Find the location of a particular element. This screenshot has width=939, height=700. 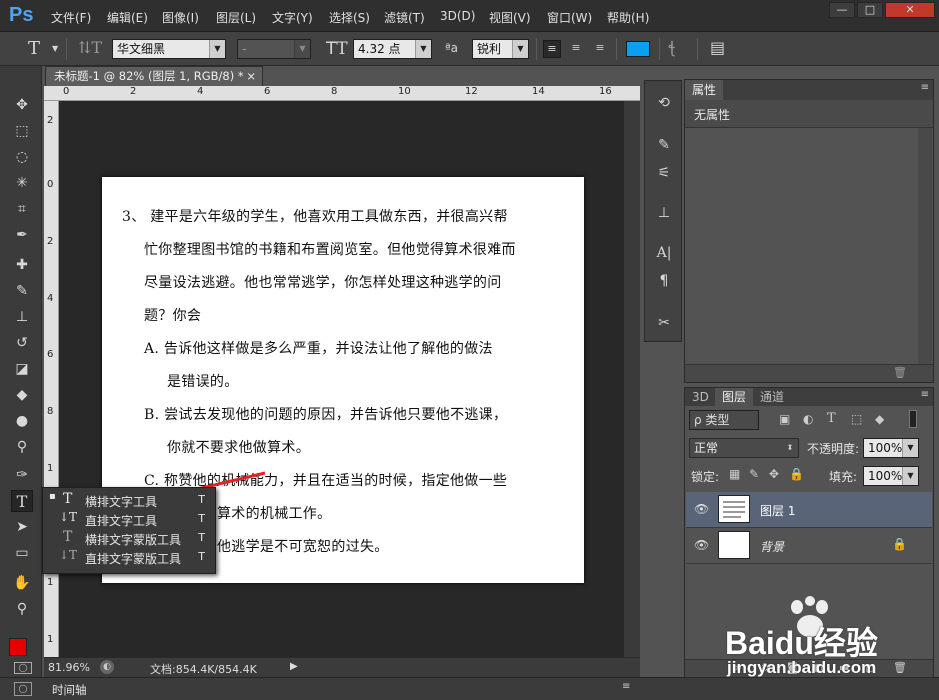

close-button: ✕ is located at coordinates (910, 10).